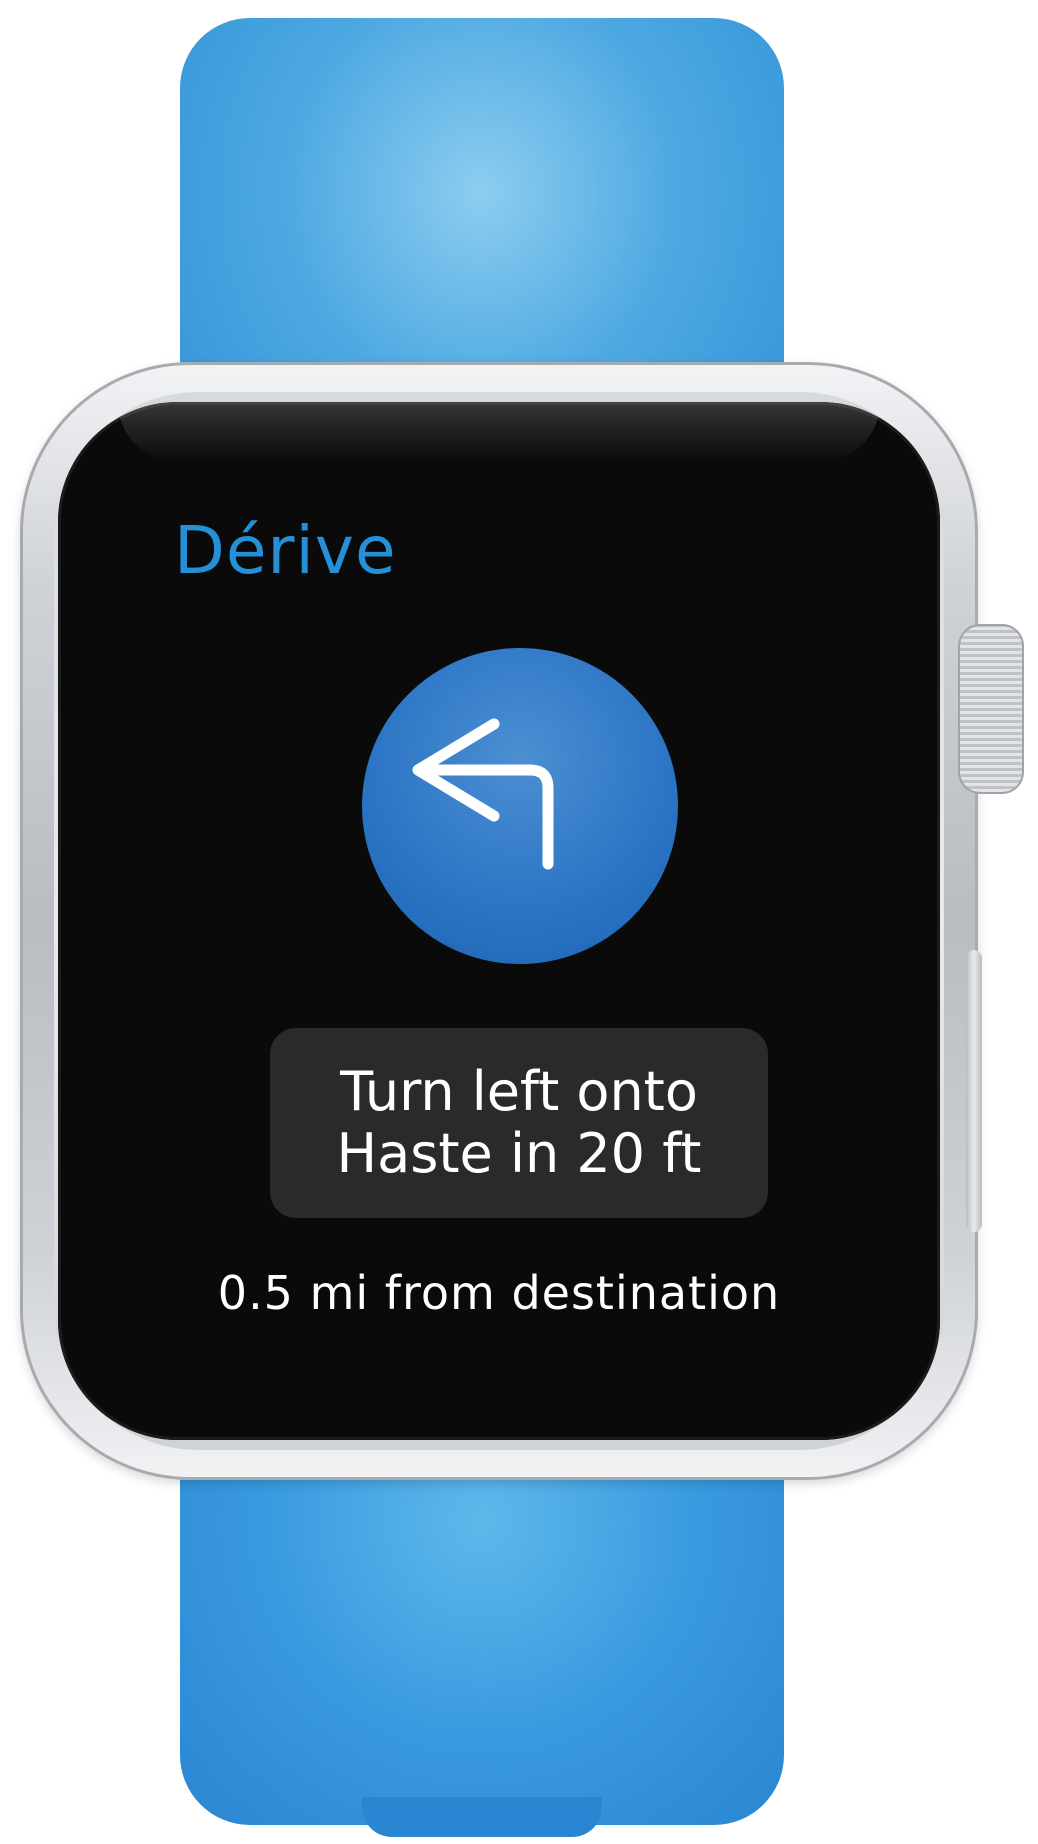  What do you see at coordinates (483, 794) in the screenshot?
I see `turn-left-arrow-icon` at bounding box center [483, 794].